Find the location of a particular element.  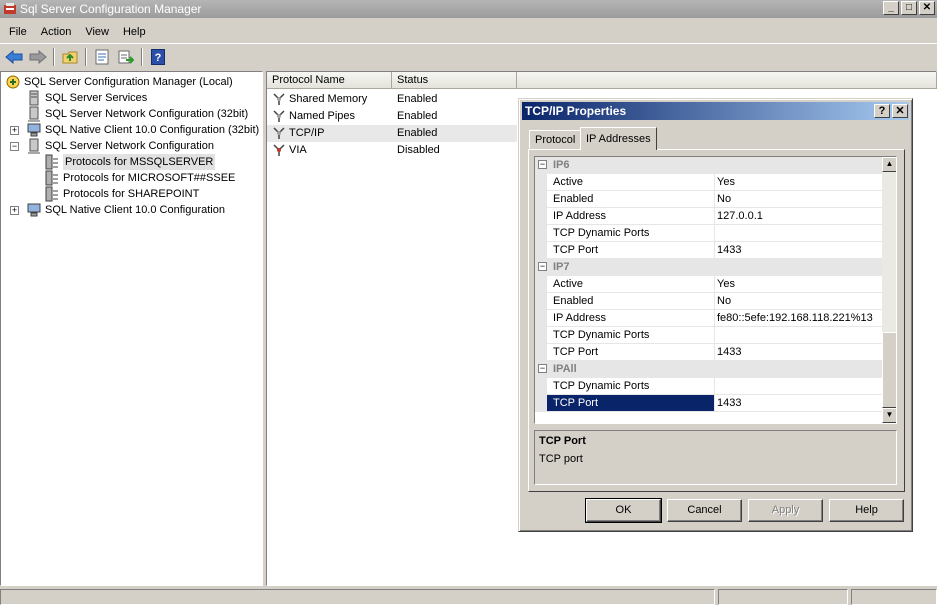

menu-file: File is located at coordinates (18, 32).